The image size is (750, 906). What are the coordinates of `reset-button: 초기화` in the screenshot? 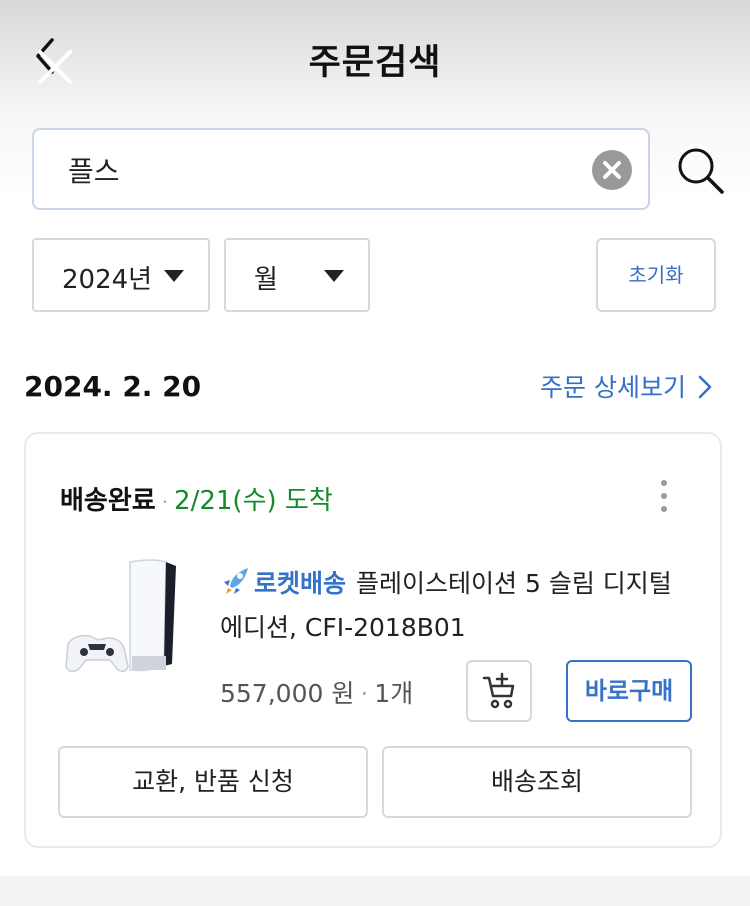 It's located at (656, 275).